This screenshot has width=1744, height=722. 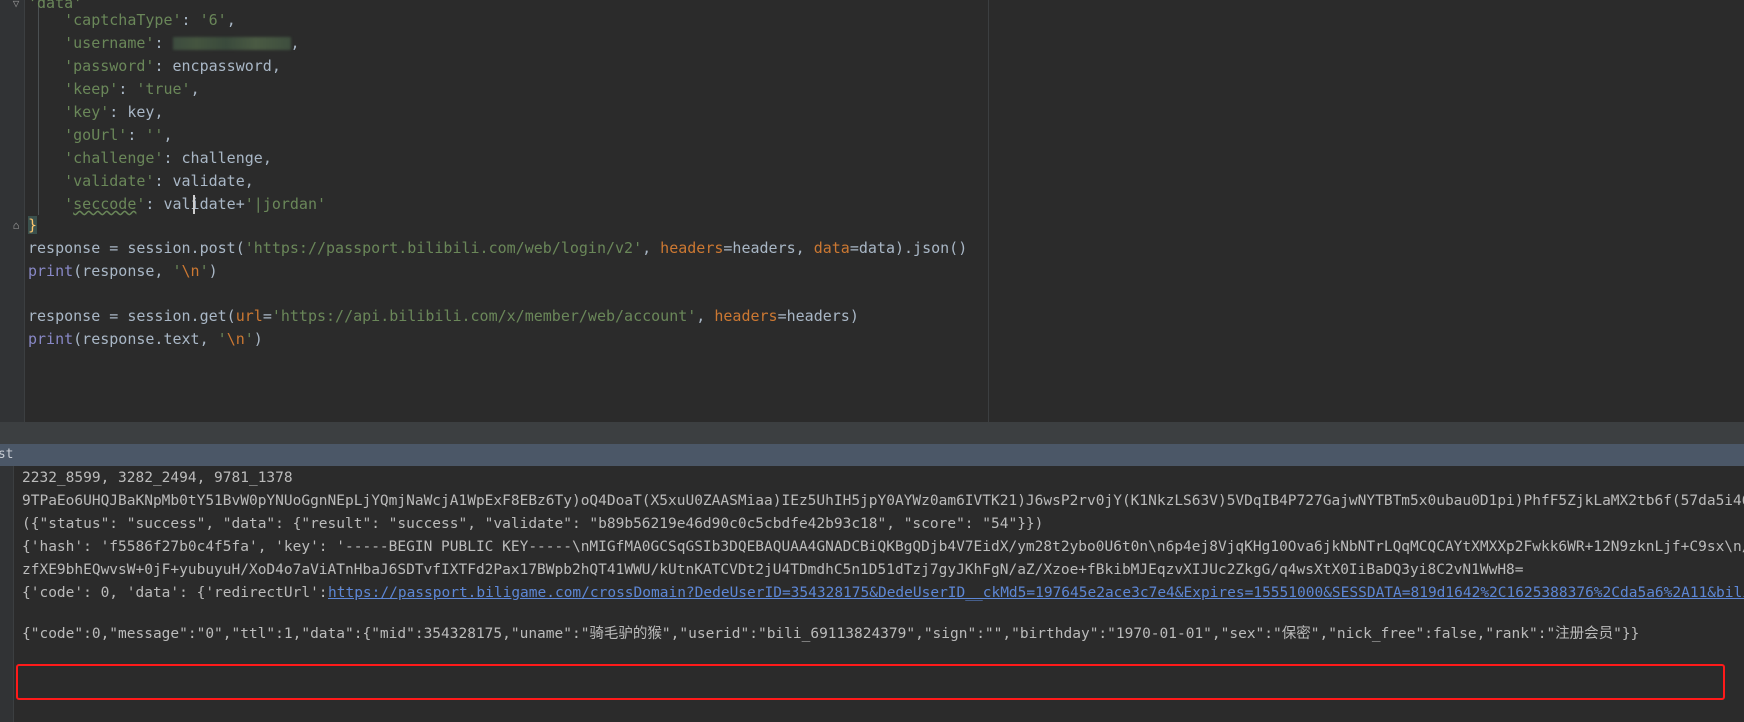 I want to click on code-token: +, so click(x=240, y=204).